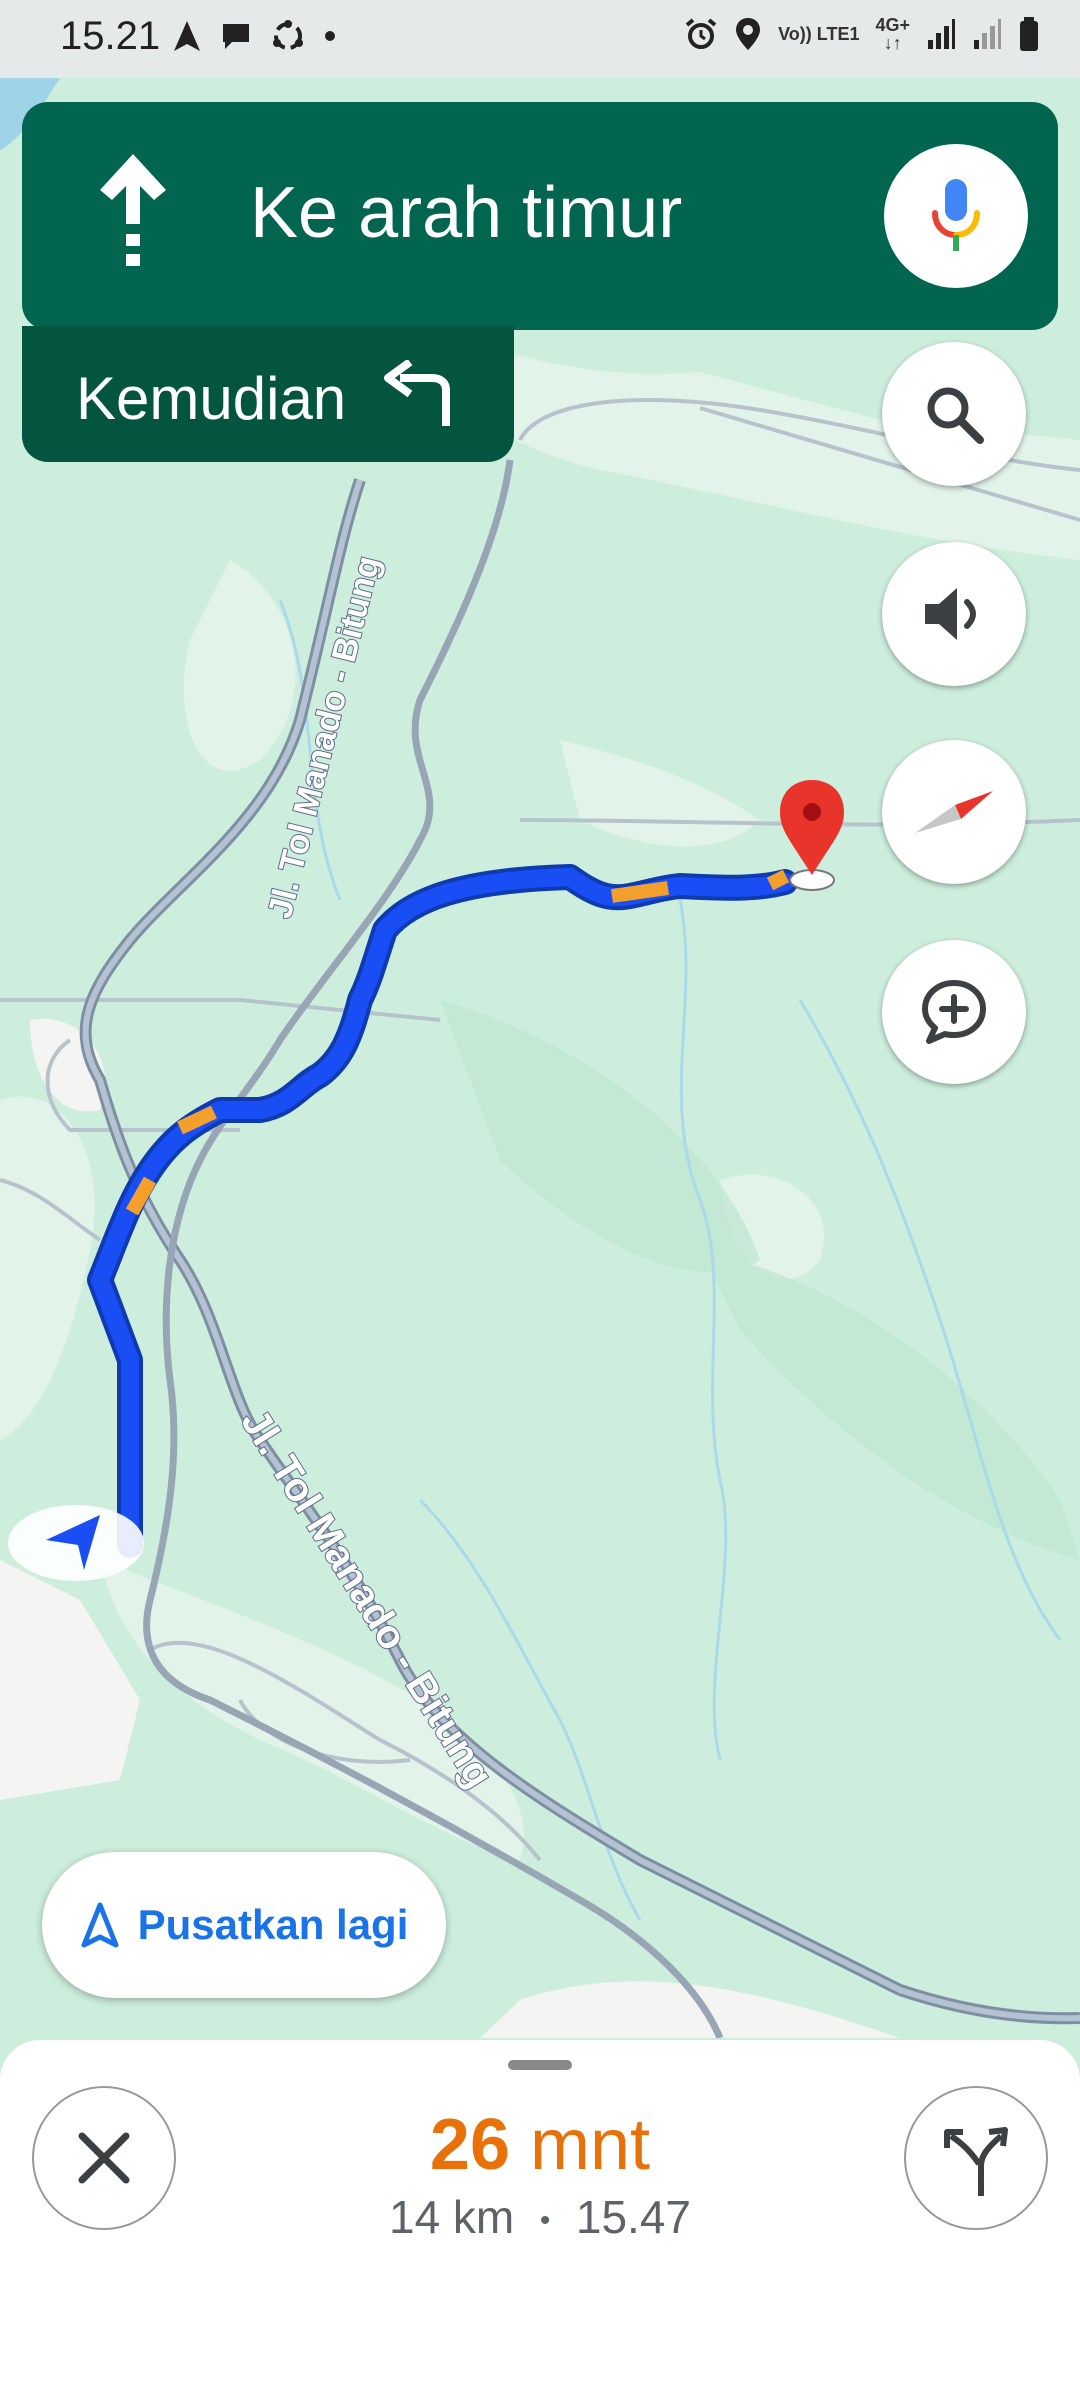 This screenshot has height=2400, width=1080. Describe the element at coordinates (470, 2145) in the screenshot. I see `duration-value: 26` at that location.